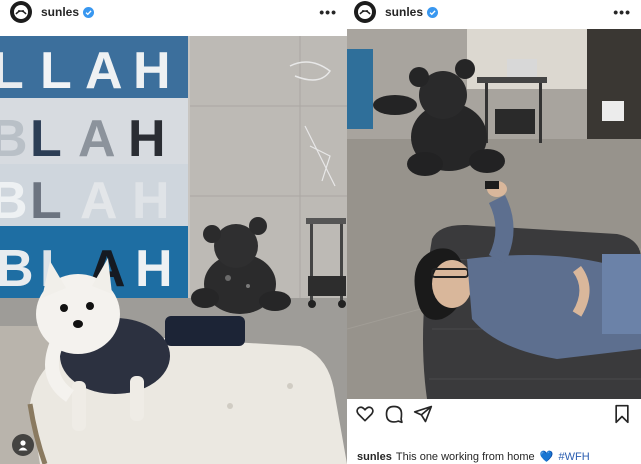 The height and width of the screenshot is (464, 641). Describe the element at coordinates (465, 457) in the screenshot. I see `caption-text: This one working from home` at that location.